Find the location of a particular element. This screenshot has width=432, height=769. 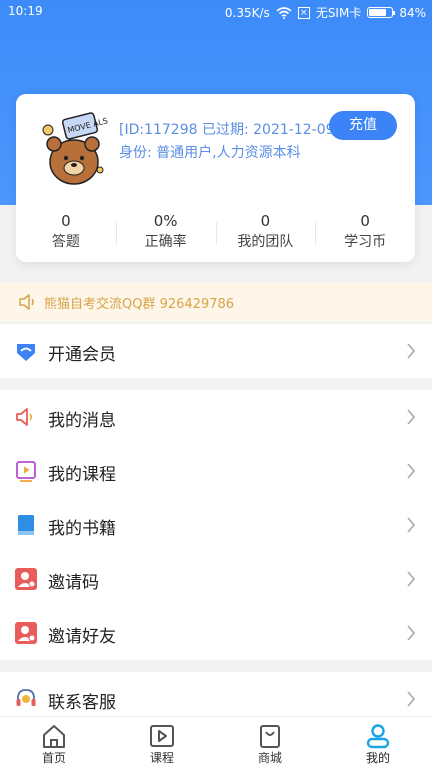

menu-label: 我的消息 is located at coordinates (82, 421).